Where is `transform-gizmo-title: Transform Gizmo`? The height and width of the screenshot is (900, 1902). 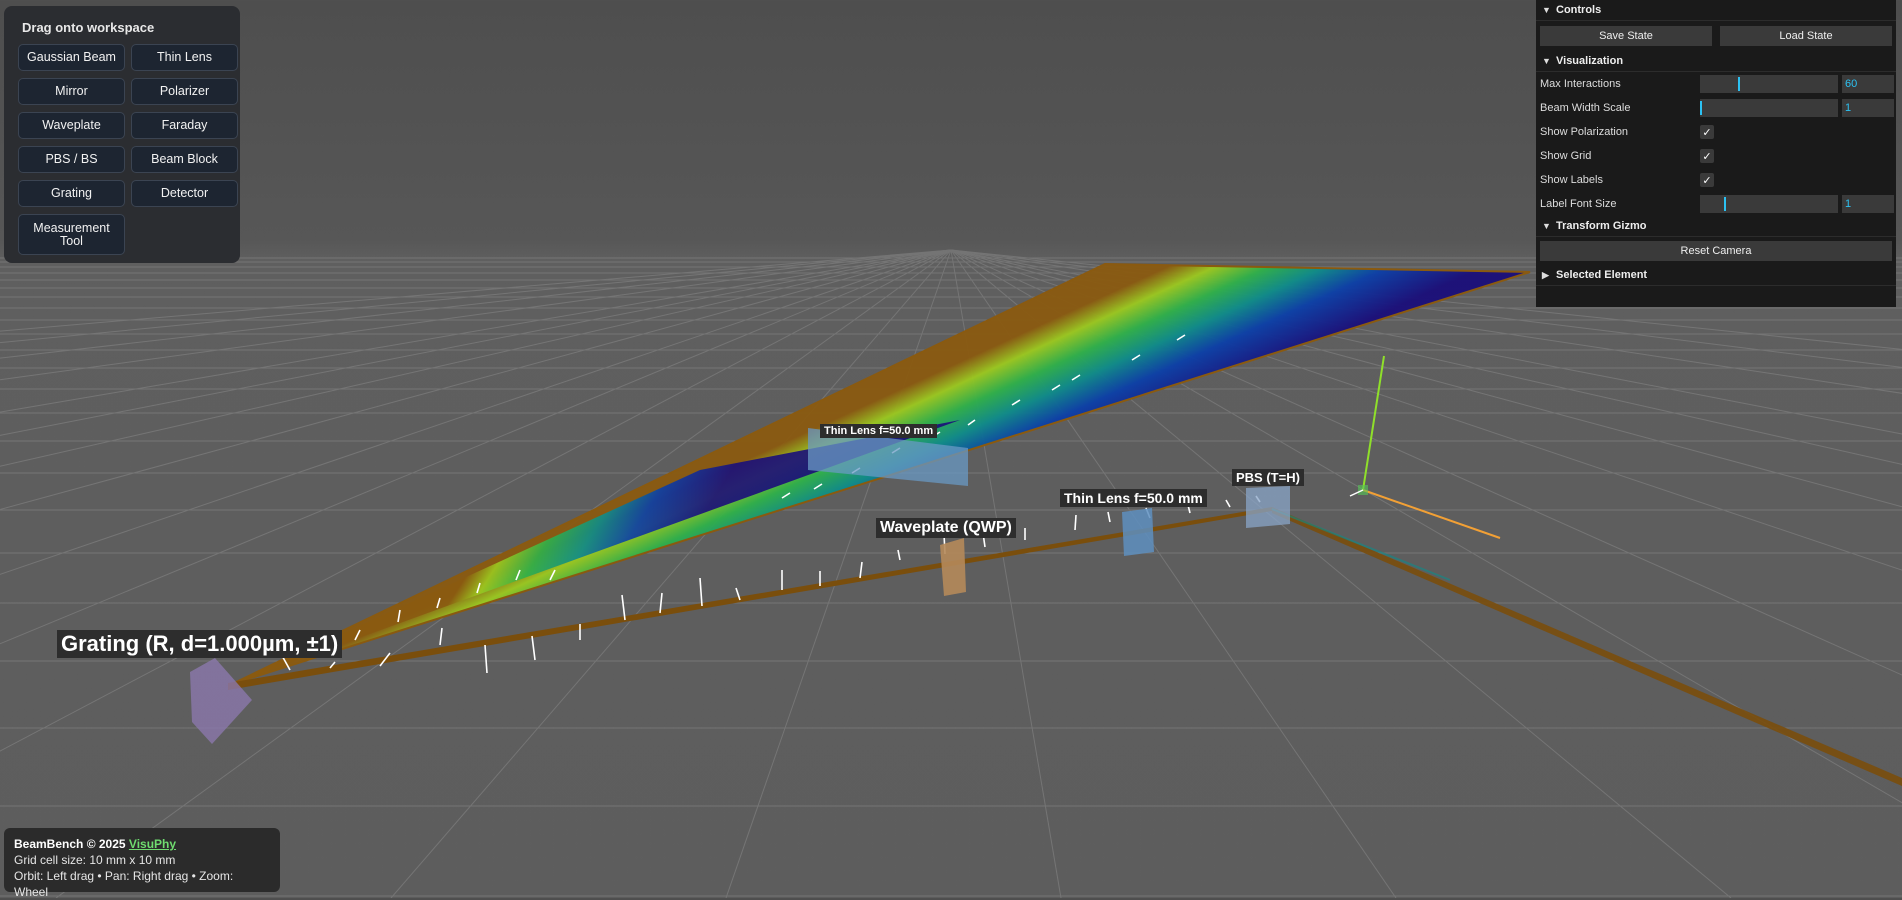
transform-gizmo-title: Transform Gizmo is located at coordinates (1601, 226).